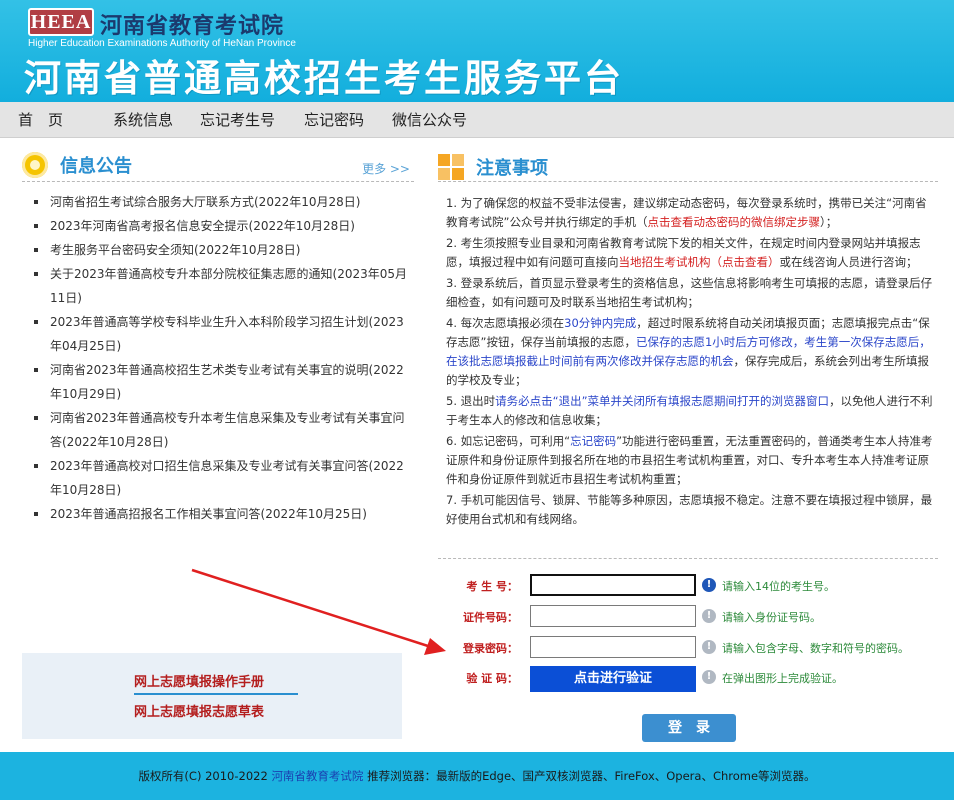  Describe the element at coordinates (512, 168) in the screenshot. I see `notice-title: 注意事项` at that location.